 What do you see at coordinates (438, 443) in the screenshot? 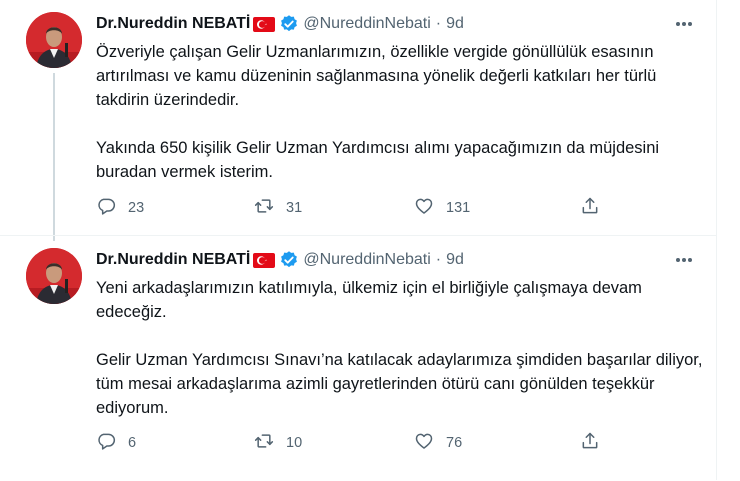
I see `like-button: 76` at bounding box center [438, 443].